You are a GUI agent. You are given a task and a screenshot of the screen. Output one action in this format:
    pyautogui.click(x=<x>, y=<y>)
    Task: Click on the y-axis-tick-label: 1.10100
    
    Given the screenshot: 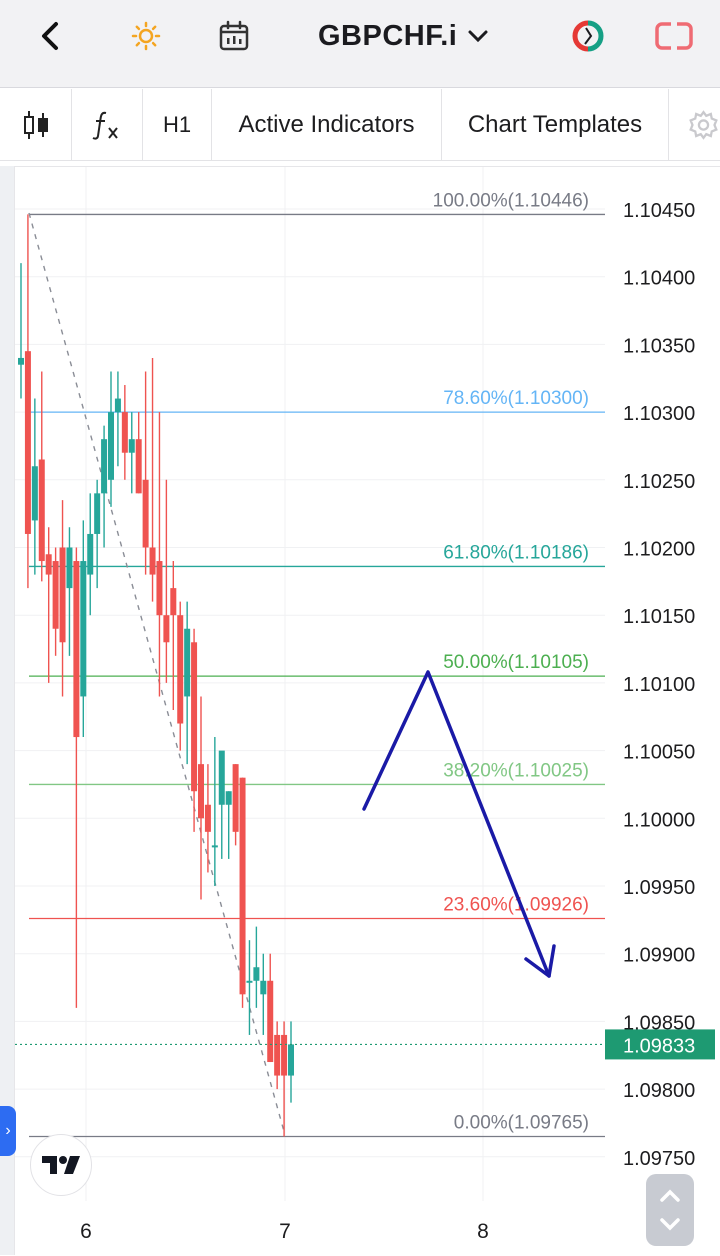 What is the action you would take?
    pyautogui.click(x=659, y=685)
    